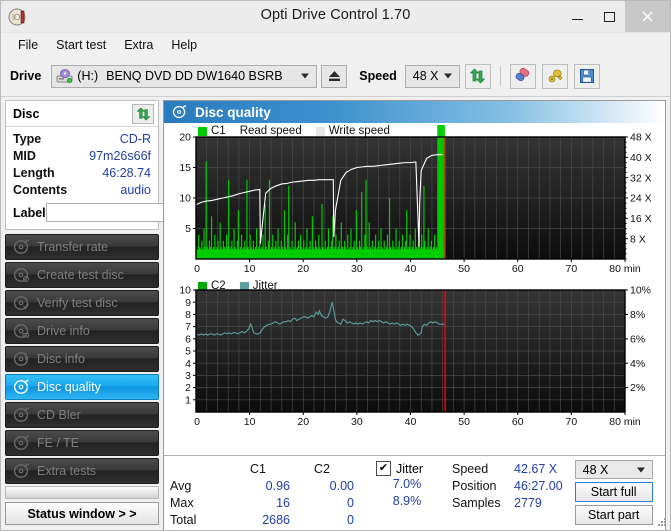  What do you see at coordinates (82, 471) in the screenshot?
I see `sidebar-item-extra-tests: Extra tests` at bounding box center [82, 471].